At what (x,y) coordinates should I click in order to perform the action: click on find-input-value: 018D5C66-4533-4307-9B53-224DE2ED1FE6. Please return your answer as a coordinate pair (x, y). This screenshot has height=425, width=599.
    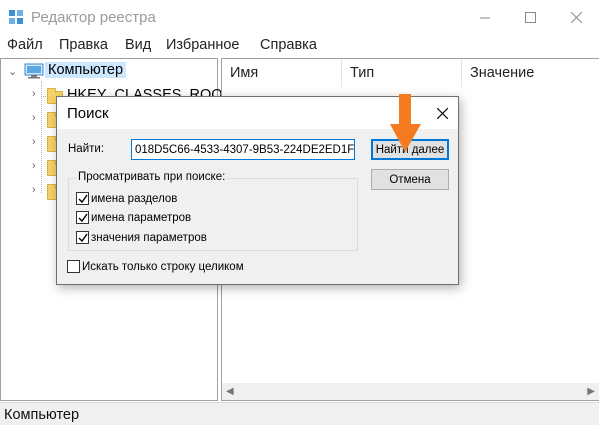
    Looking at the image, I should click on (245, 149).